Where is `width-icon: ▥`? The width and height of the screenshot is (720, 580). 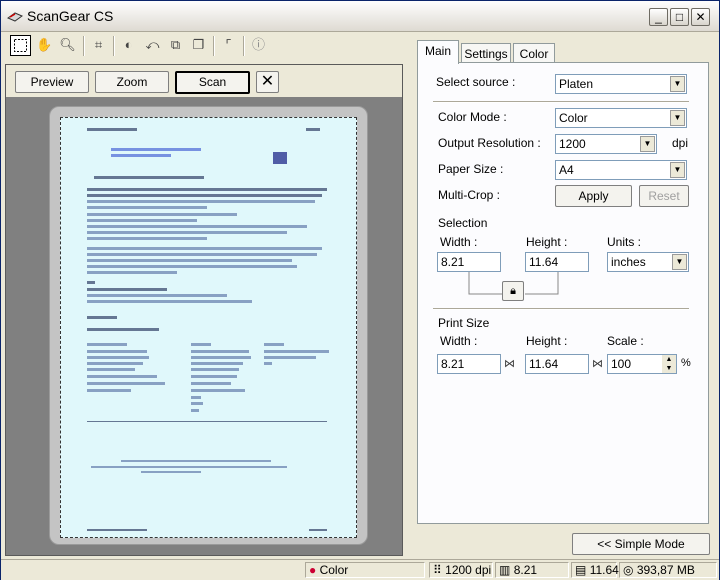
width-icon: ▥ is located at coordinates (505, 570).